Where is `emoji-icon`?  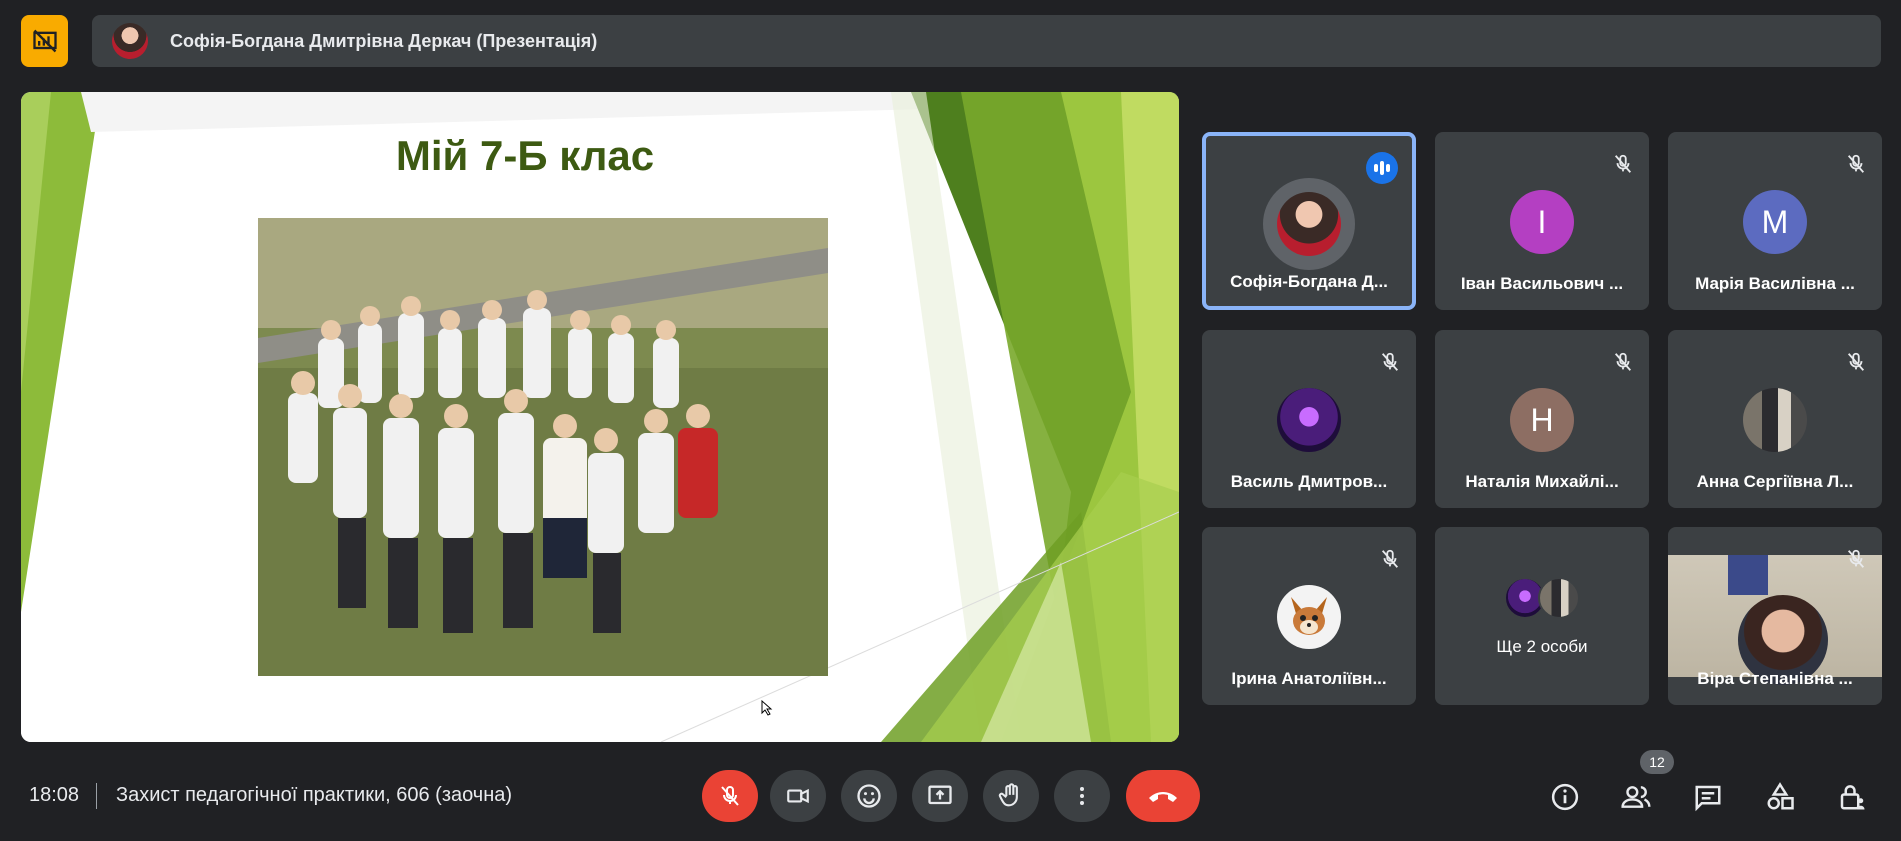 emoji-icon is located at coordinates (869, 796).